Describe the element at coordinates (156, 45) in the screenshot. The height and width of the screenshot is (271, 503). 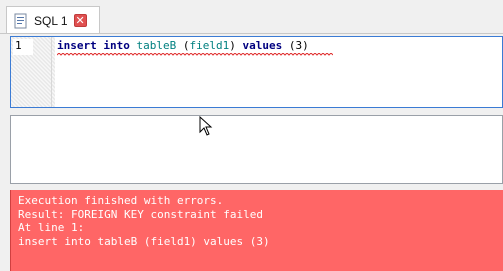
I see `code-token-identifier: tableB` at that location.